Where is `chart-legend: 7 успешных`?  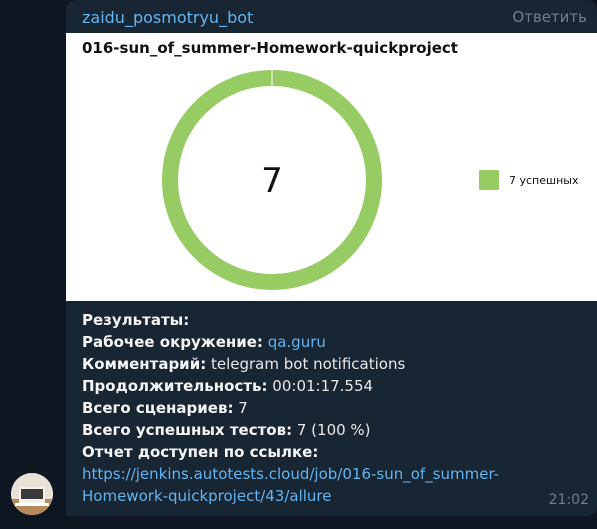
chart-legend: 7 успешных is located at coordinates (528, 180).